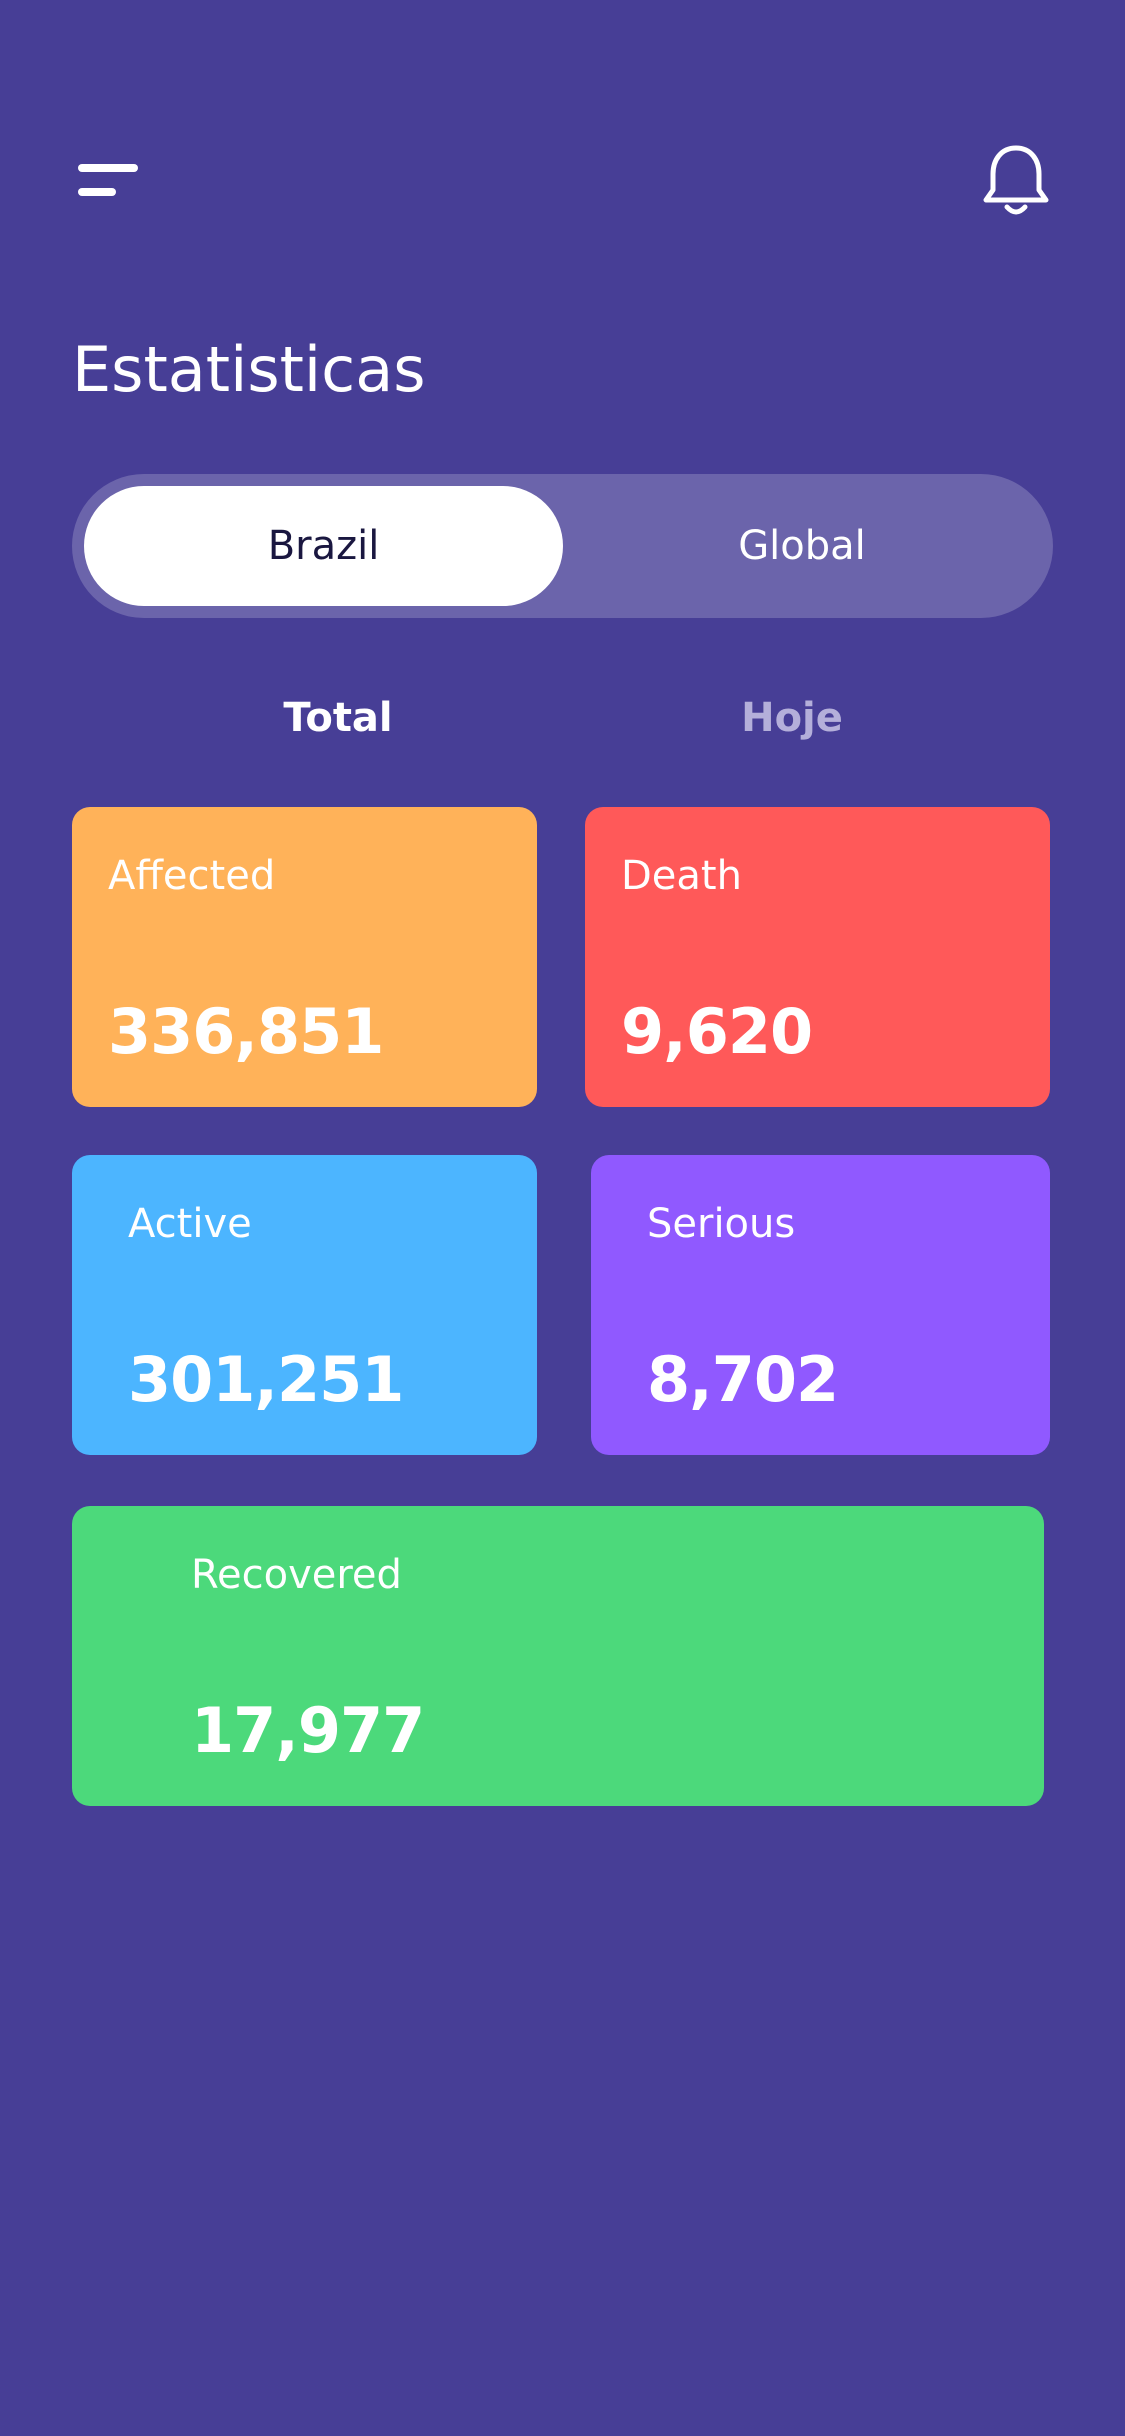 The width and height of the screenshot is (1125, 2436). I want to click on stat-label-death: Death, so click(681, 876).